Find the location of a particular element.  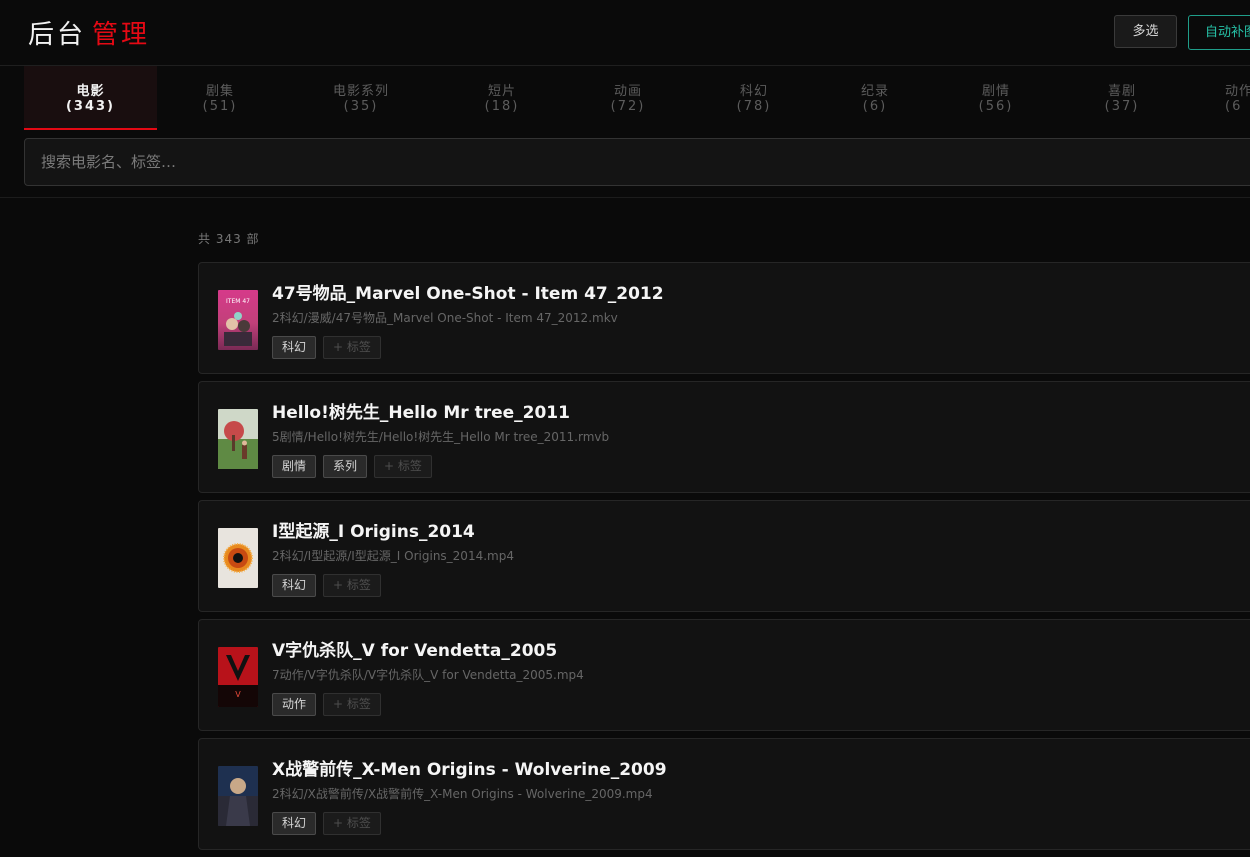

search-box is located at coordinates (637, 162).